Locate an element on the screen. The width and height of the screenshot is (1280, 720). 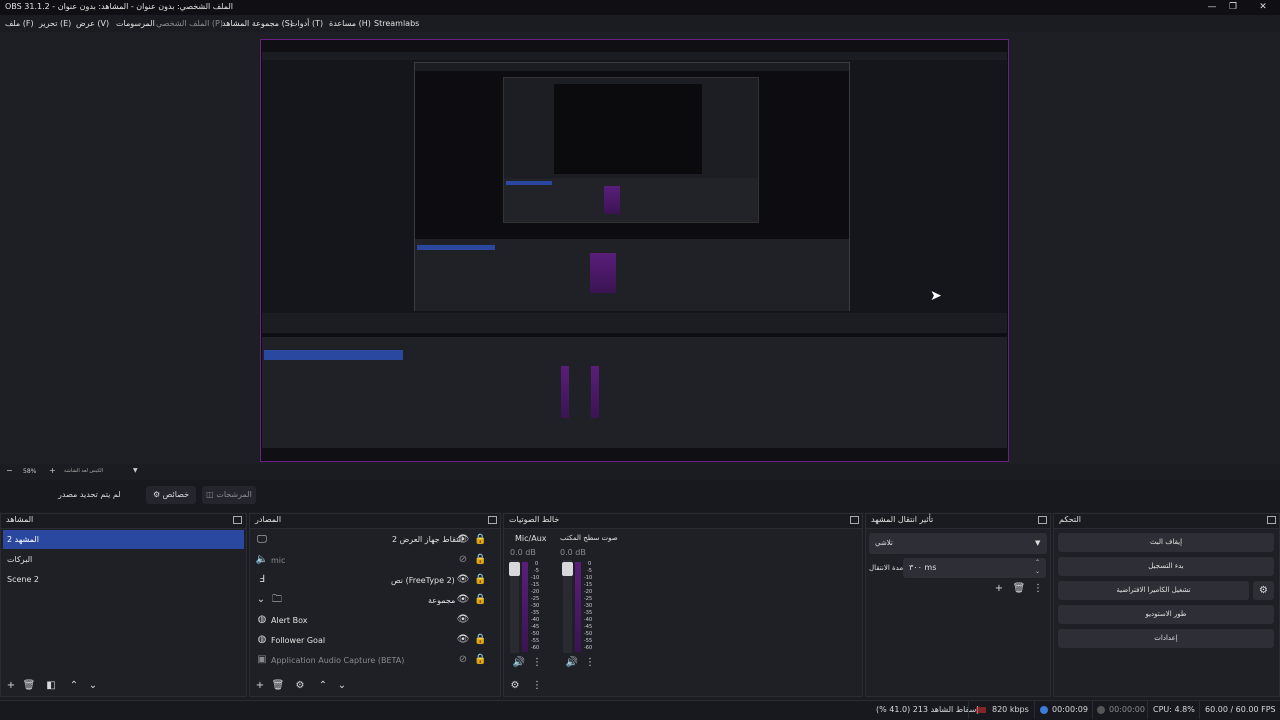
remove-source-icon: 🗑 is located at coordinates (278, 686).